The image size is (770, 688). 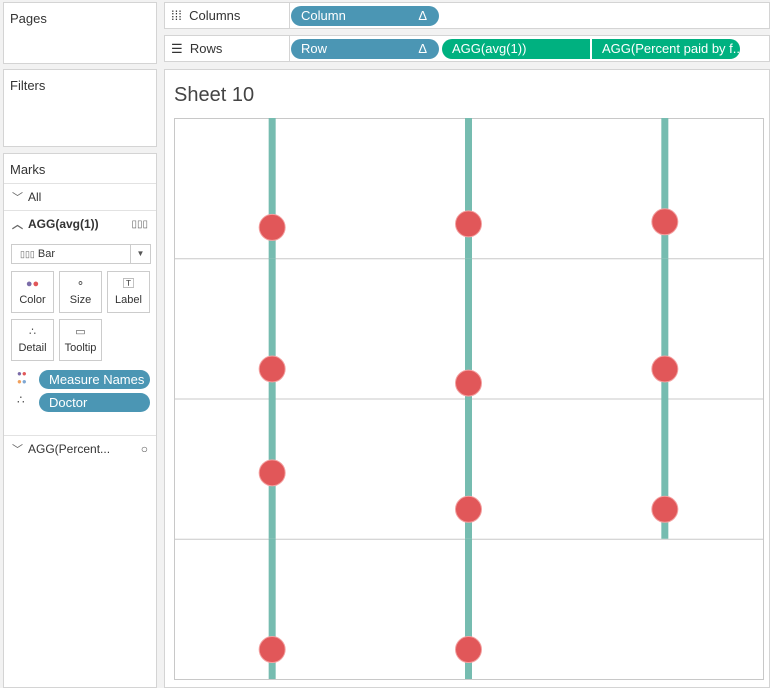 What do you see at coordinates (32, 340) in the screenshot?
I see `detail-button: ∴ Detail` at bounding box center [32, 340].